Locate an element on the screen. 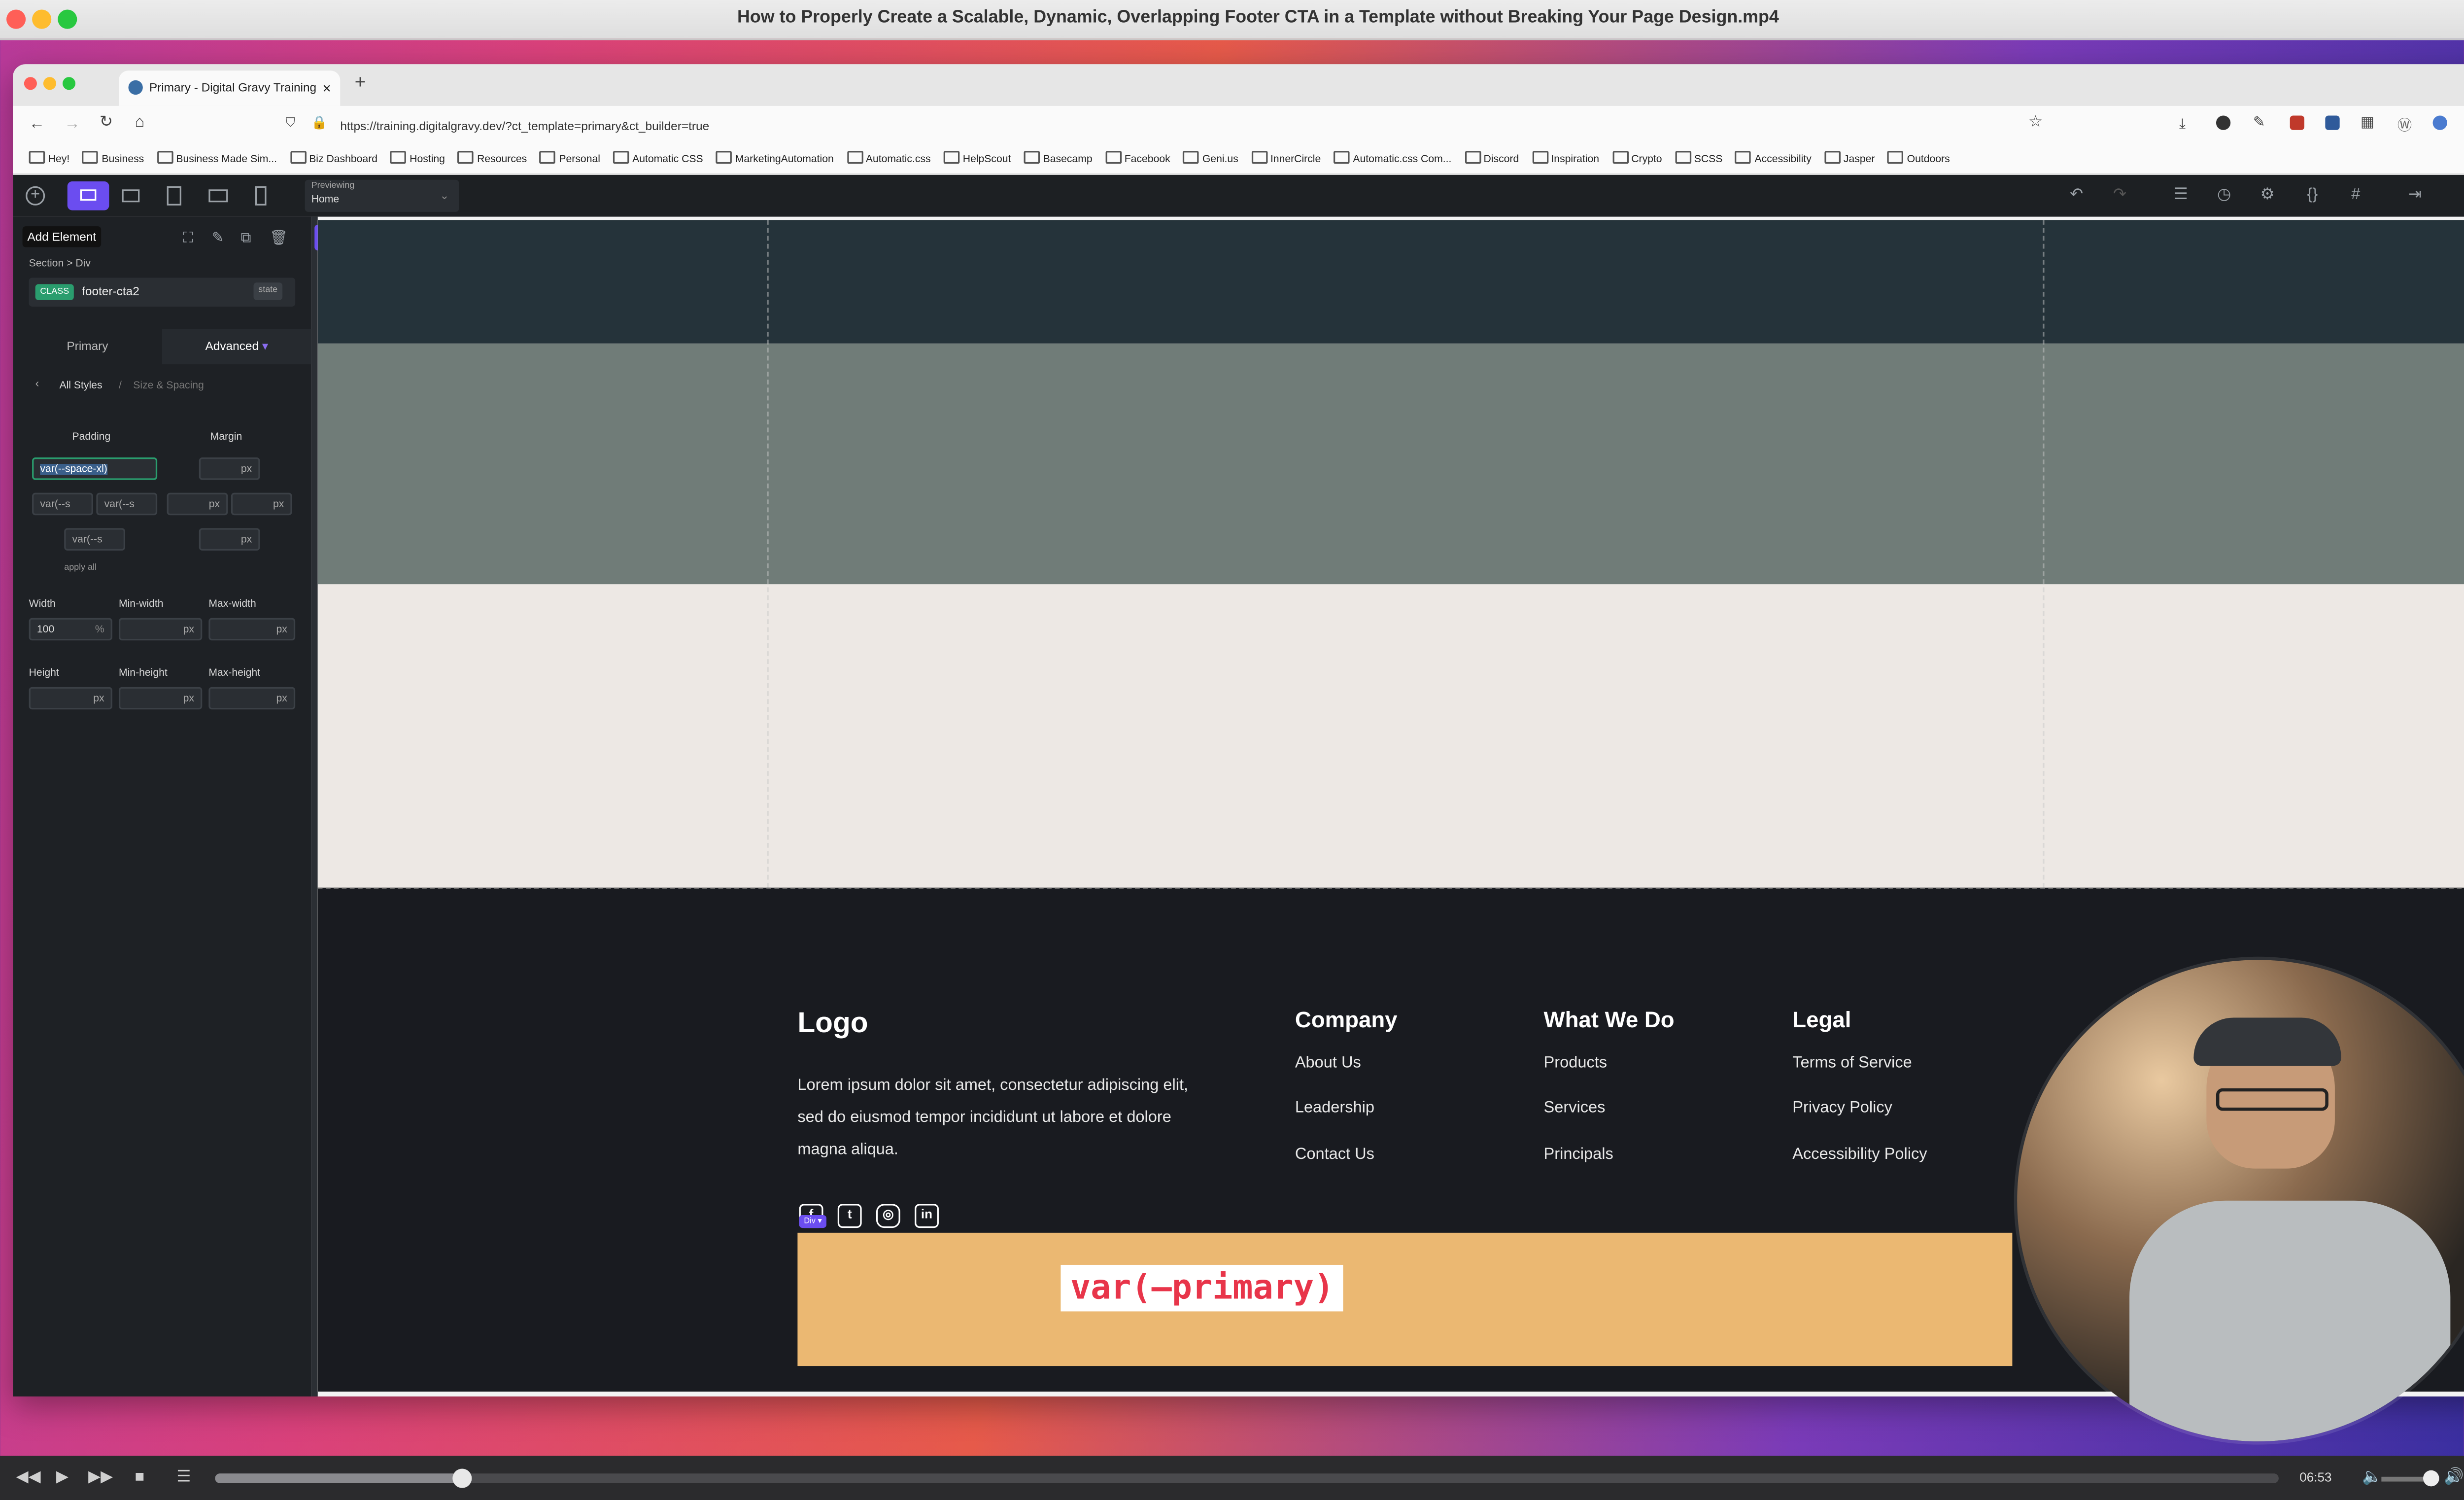 Image resolution: width=2464 pixels, height=1500 pixels. progress-scrubber is located at coordinates (463, 1478).